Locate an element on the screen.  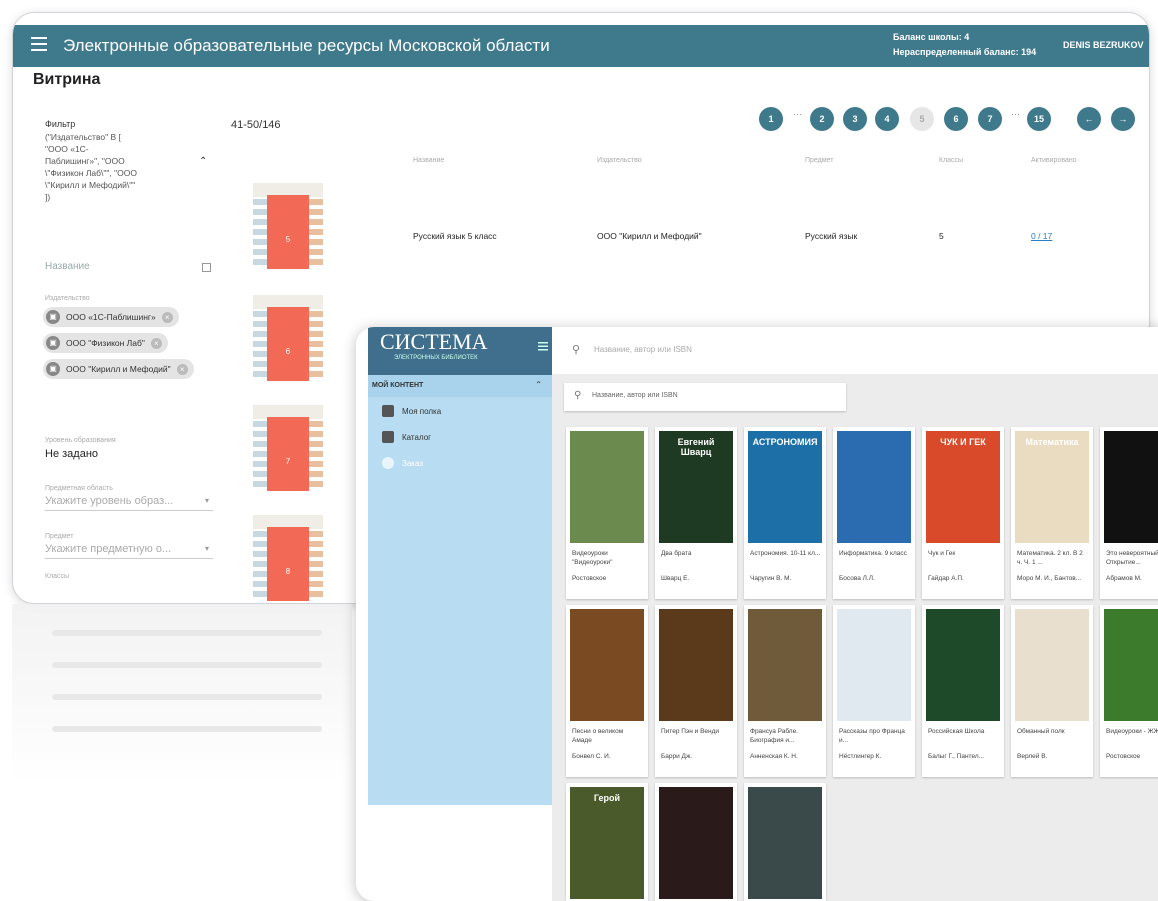
column-header: Классы is located at coordinates (951, 160).